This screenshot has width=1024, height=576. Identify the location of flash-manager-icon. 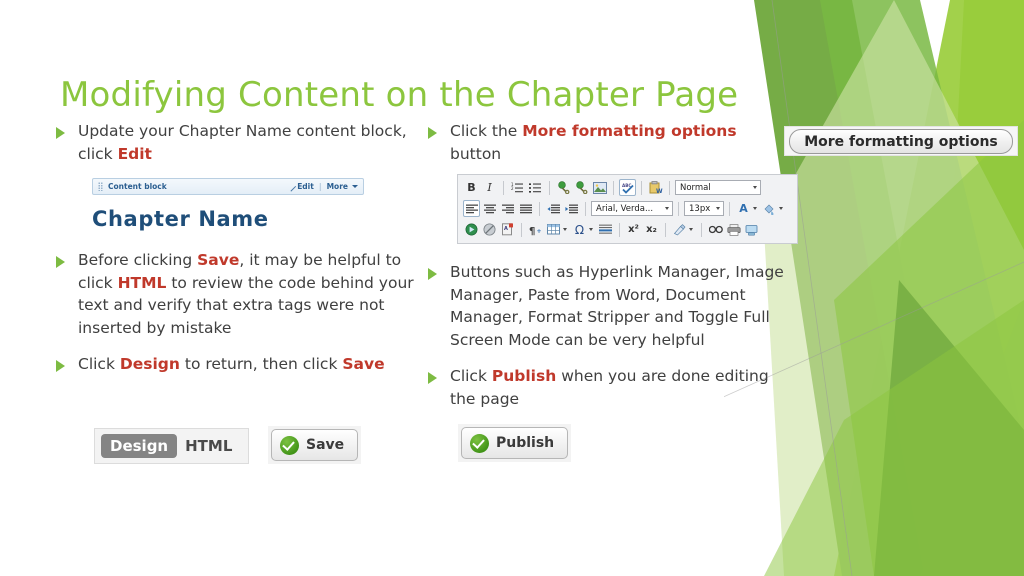
(471, 229).